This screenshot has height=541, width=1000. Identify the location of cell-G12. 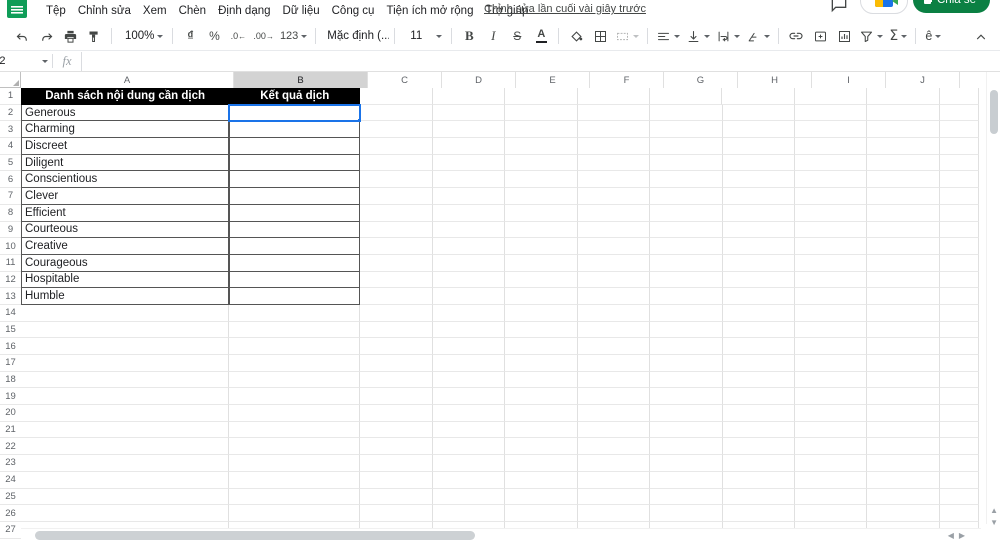
(686, 280).